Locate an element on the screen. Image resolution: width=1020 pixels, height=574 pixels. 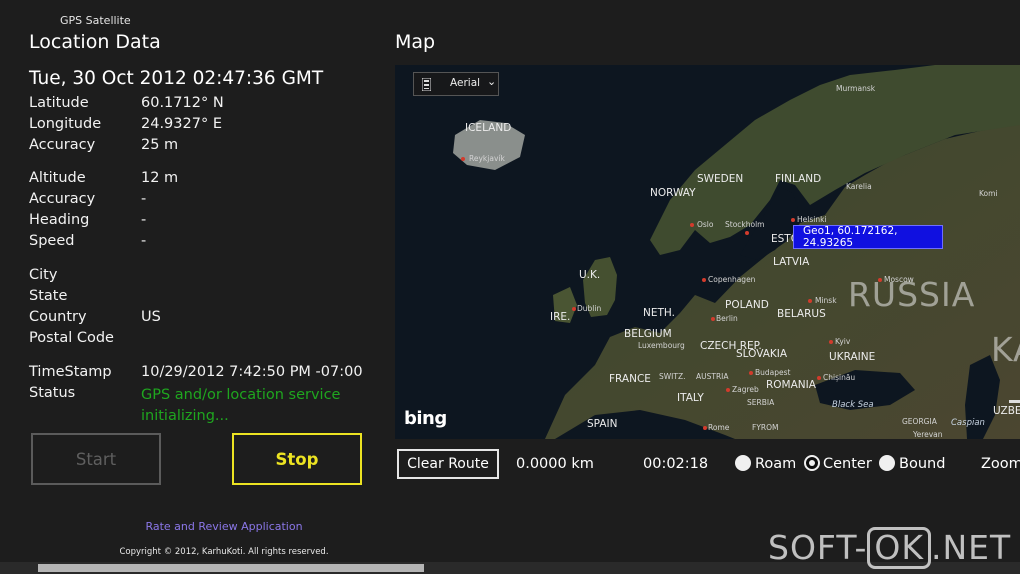
field-country: Country US is located at coordinates (199, 319).